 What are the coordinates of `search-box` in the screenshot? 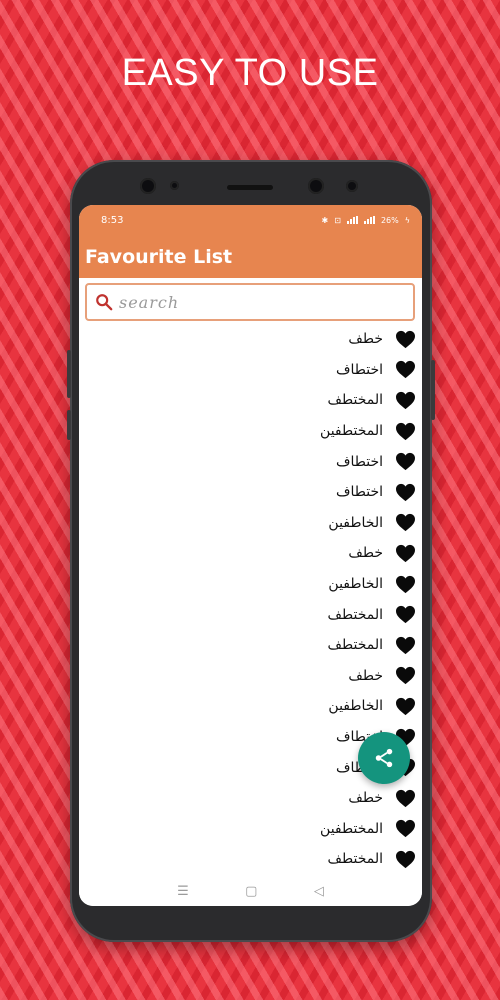 It's located at (250, 302).